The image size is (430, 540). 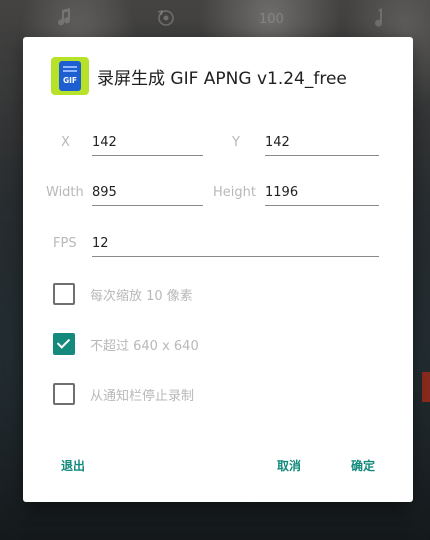 I want to click on phone-icon: GIF, so click(x=70, y=76).